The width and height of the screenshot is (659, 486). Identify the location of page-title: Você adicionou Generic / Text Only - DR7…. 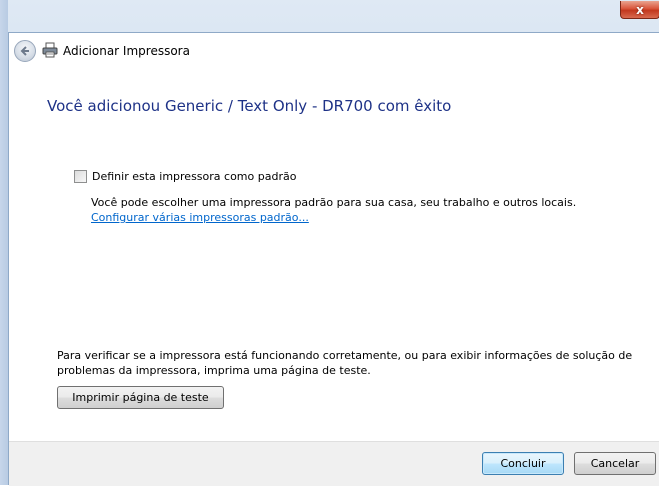
(249, 106).